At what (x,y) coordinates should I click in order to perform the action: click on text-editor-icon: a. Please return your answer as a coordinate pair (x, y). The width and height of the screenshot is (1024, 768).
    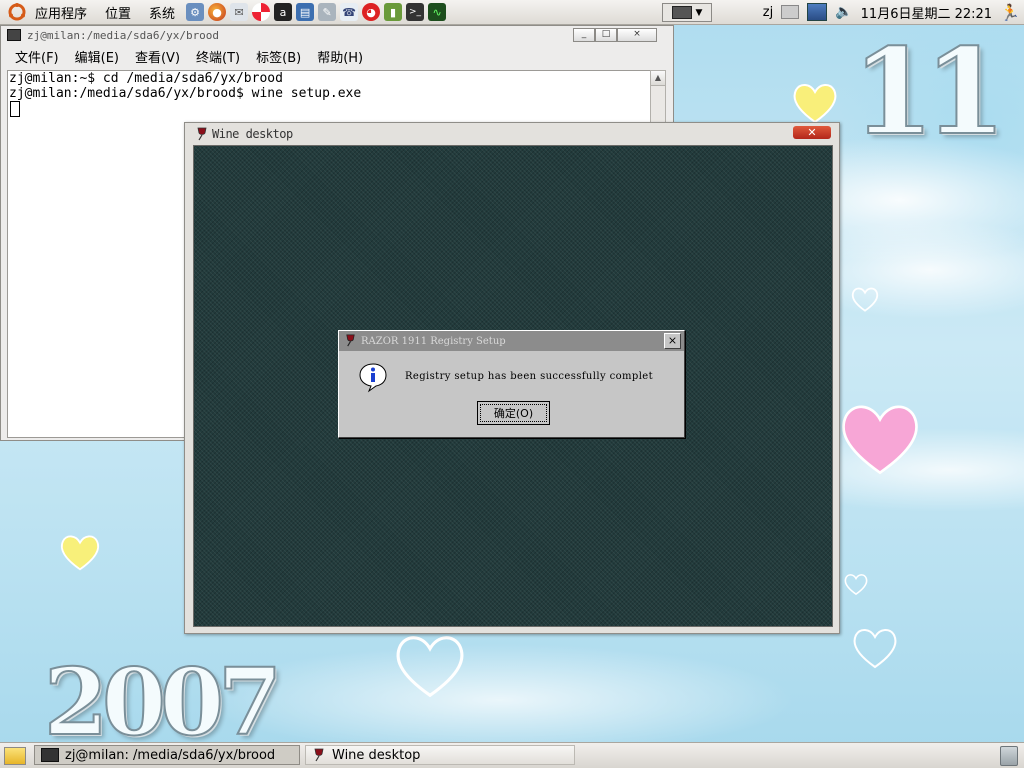
    Looking at the image, I should click on (283, 12).